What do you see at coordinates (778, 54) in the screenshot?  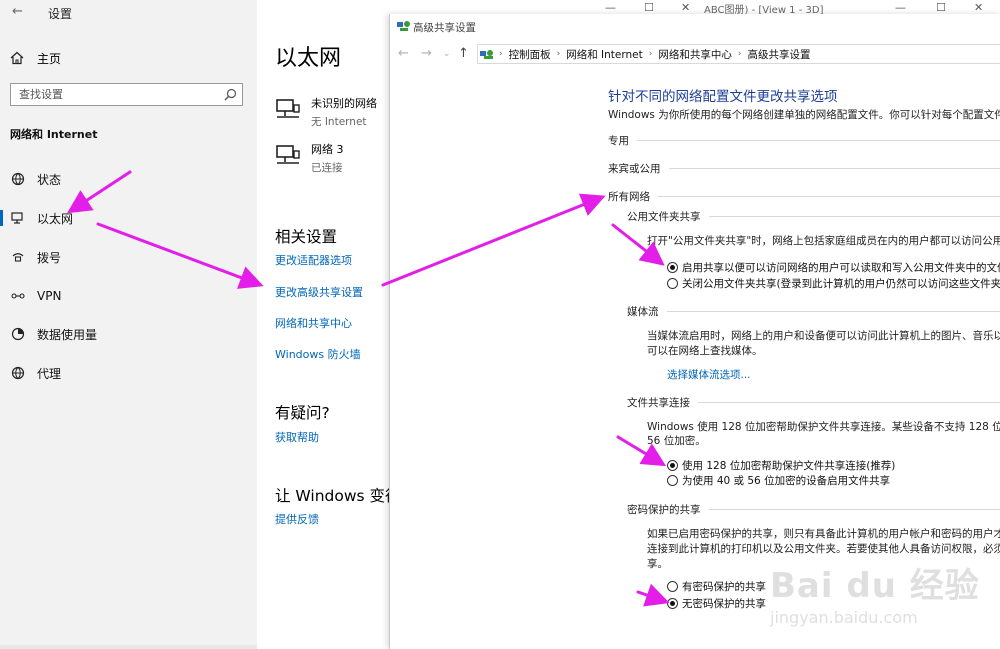 I see `breadcrumb-item: 高级共享设置` at bounding box center [778, 54].